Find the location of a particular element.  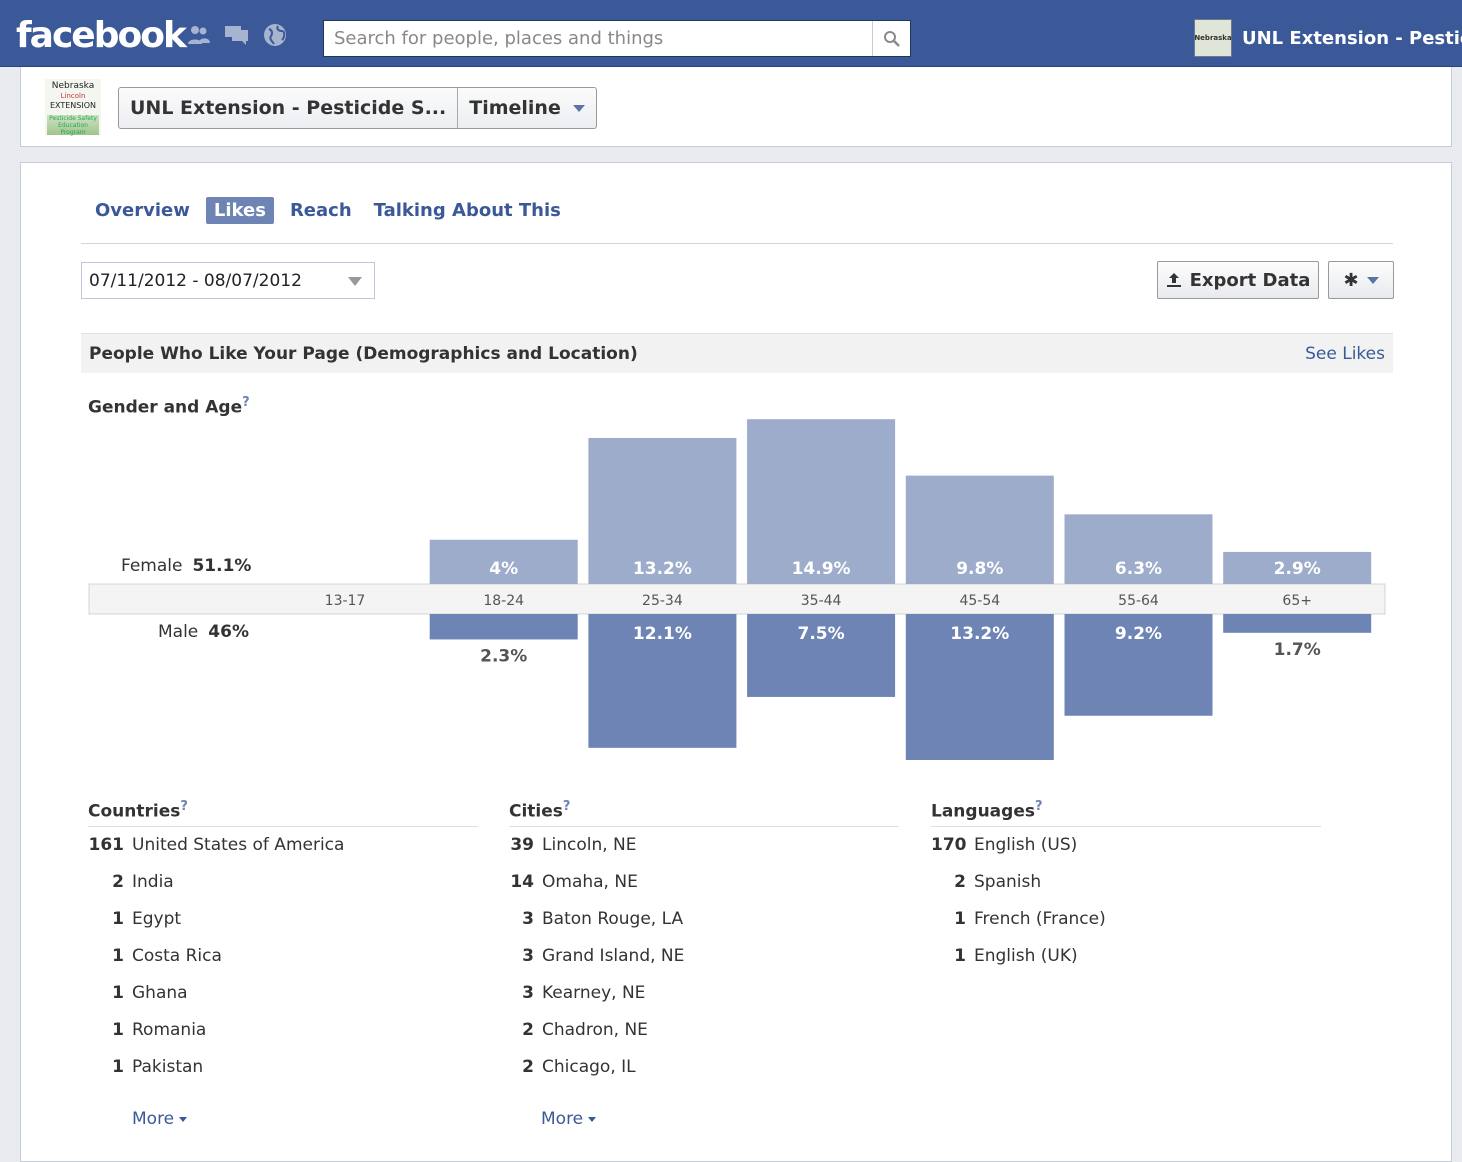

female-bar-label: 2.9% is located at coordinates (1297, 569).